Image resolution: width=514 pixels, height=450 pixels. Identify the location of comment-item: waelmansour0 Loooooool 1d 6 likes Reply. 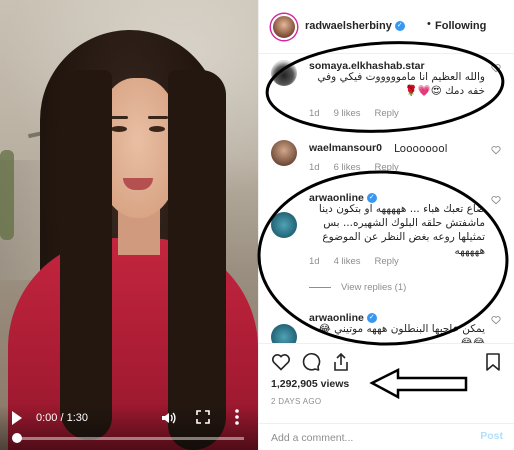
(386, 158).